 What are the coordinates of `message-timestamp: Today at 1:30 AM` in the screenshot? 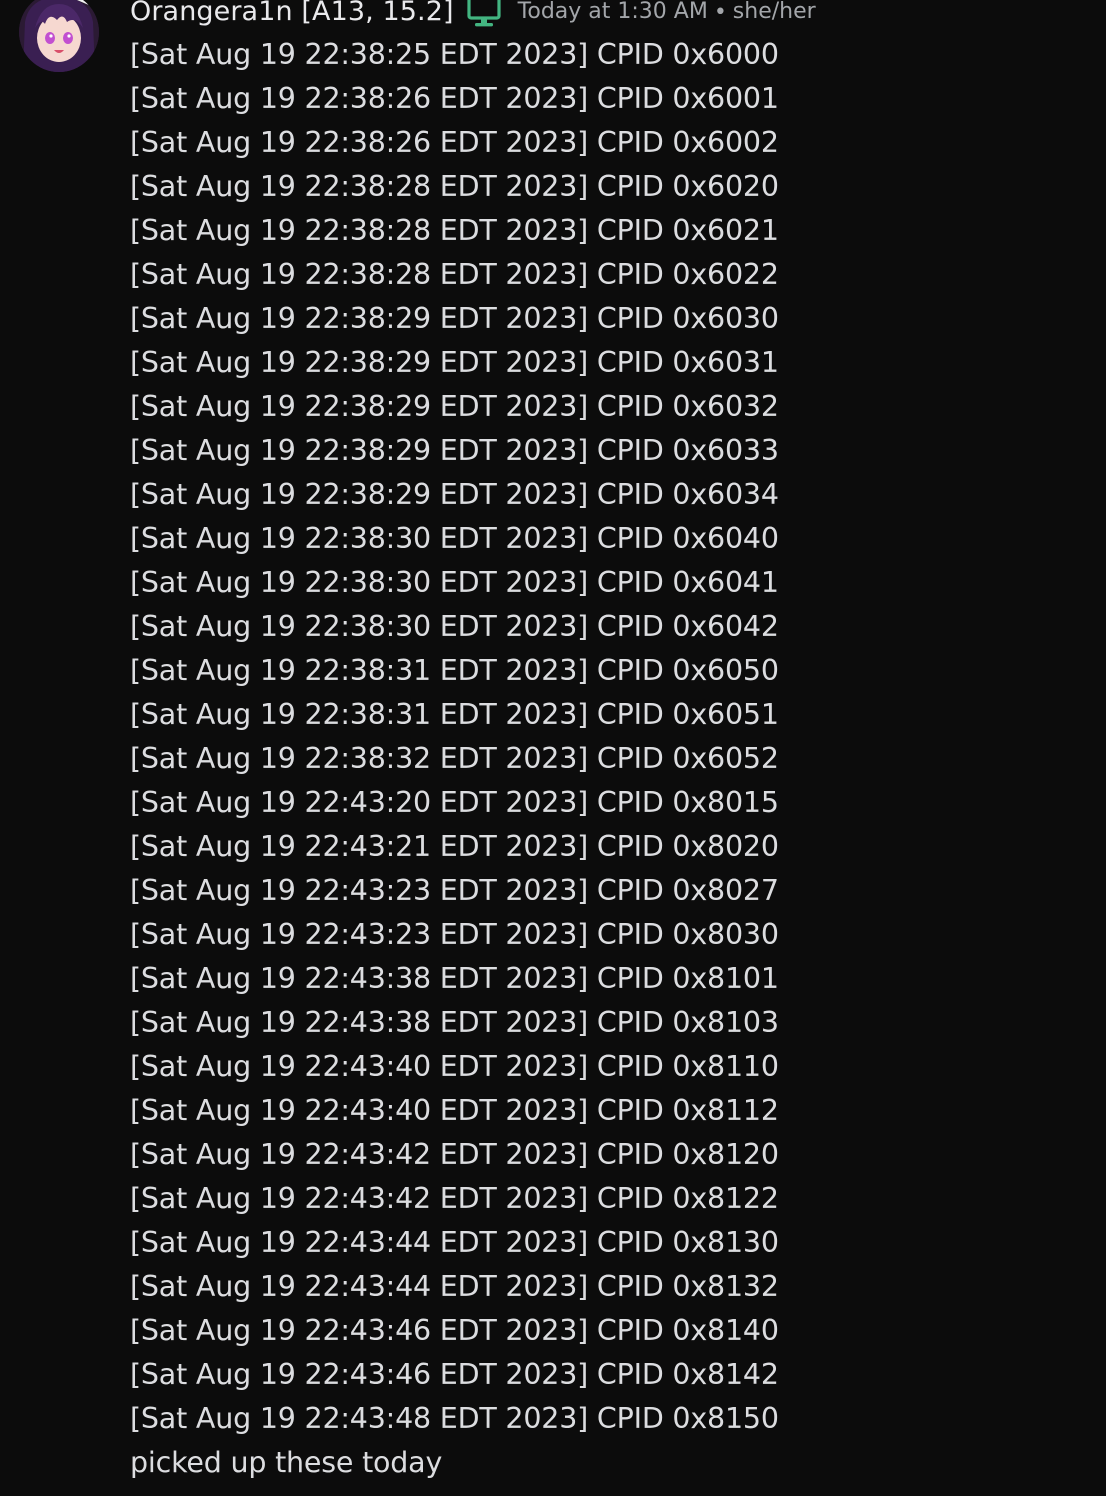 It's located at (613, 16).